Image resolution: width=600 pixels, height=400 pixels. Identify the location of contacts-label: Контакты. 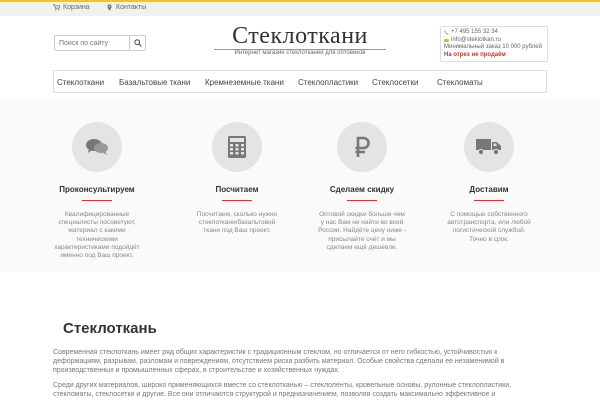
(131, 7).